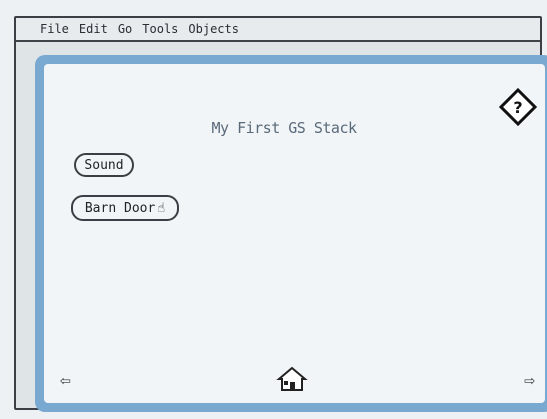 This screenshot has width=547, height=419. Describe the element at coordinates (54, 29) in the screenshot. I see `menu-file: File` at that location.